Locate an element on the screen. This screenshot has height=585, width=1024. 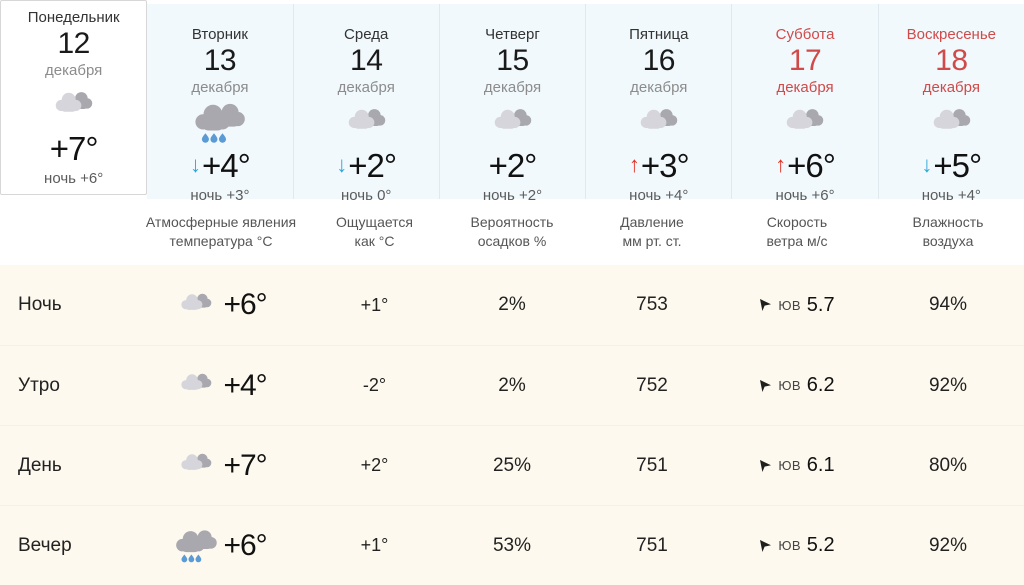
table-row: Утро +4° -2° 2% 752 ЮВ 6.2 92% is located at coordinates (512, 385).